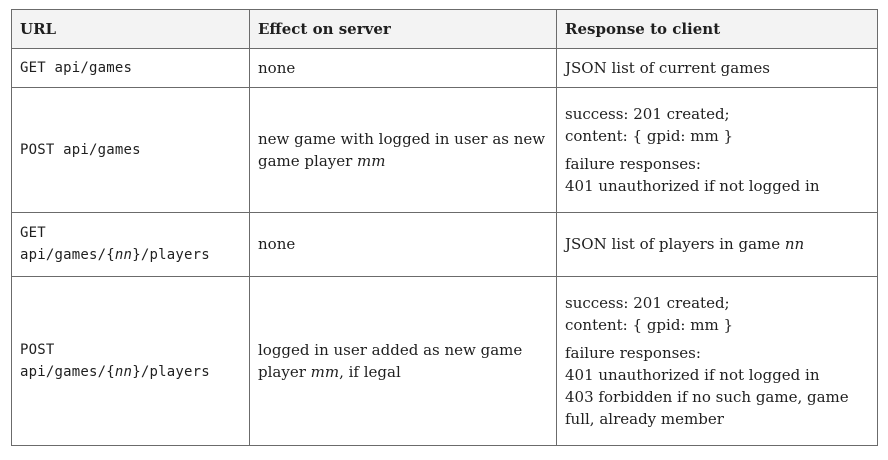 The height and width of the screenshot is (460, 888). What do you see at coordinates (717, 29) in the screenshot?
I see `header-response: Response to client` at bounding box center [717, 29].